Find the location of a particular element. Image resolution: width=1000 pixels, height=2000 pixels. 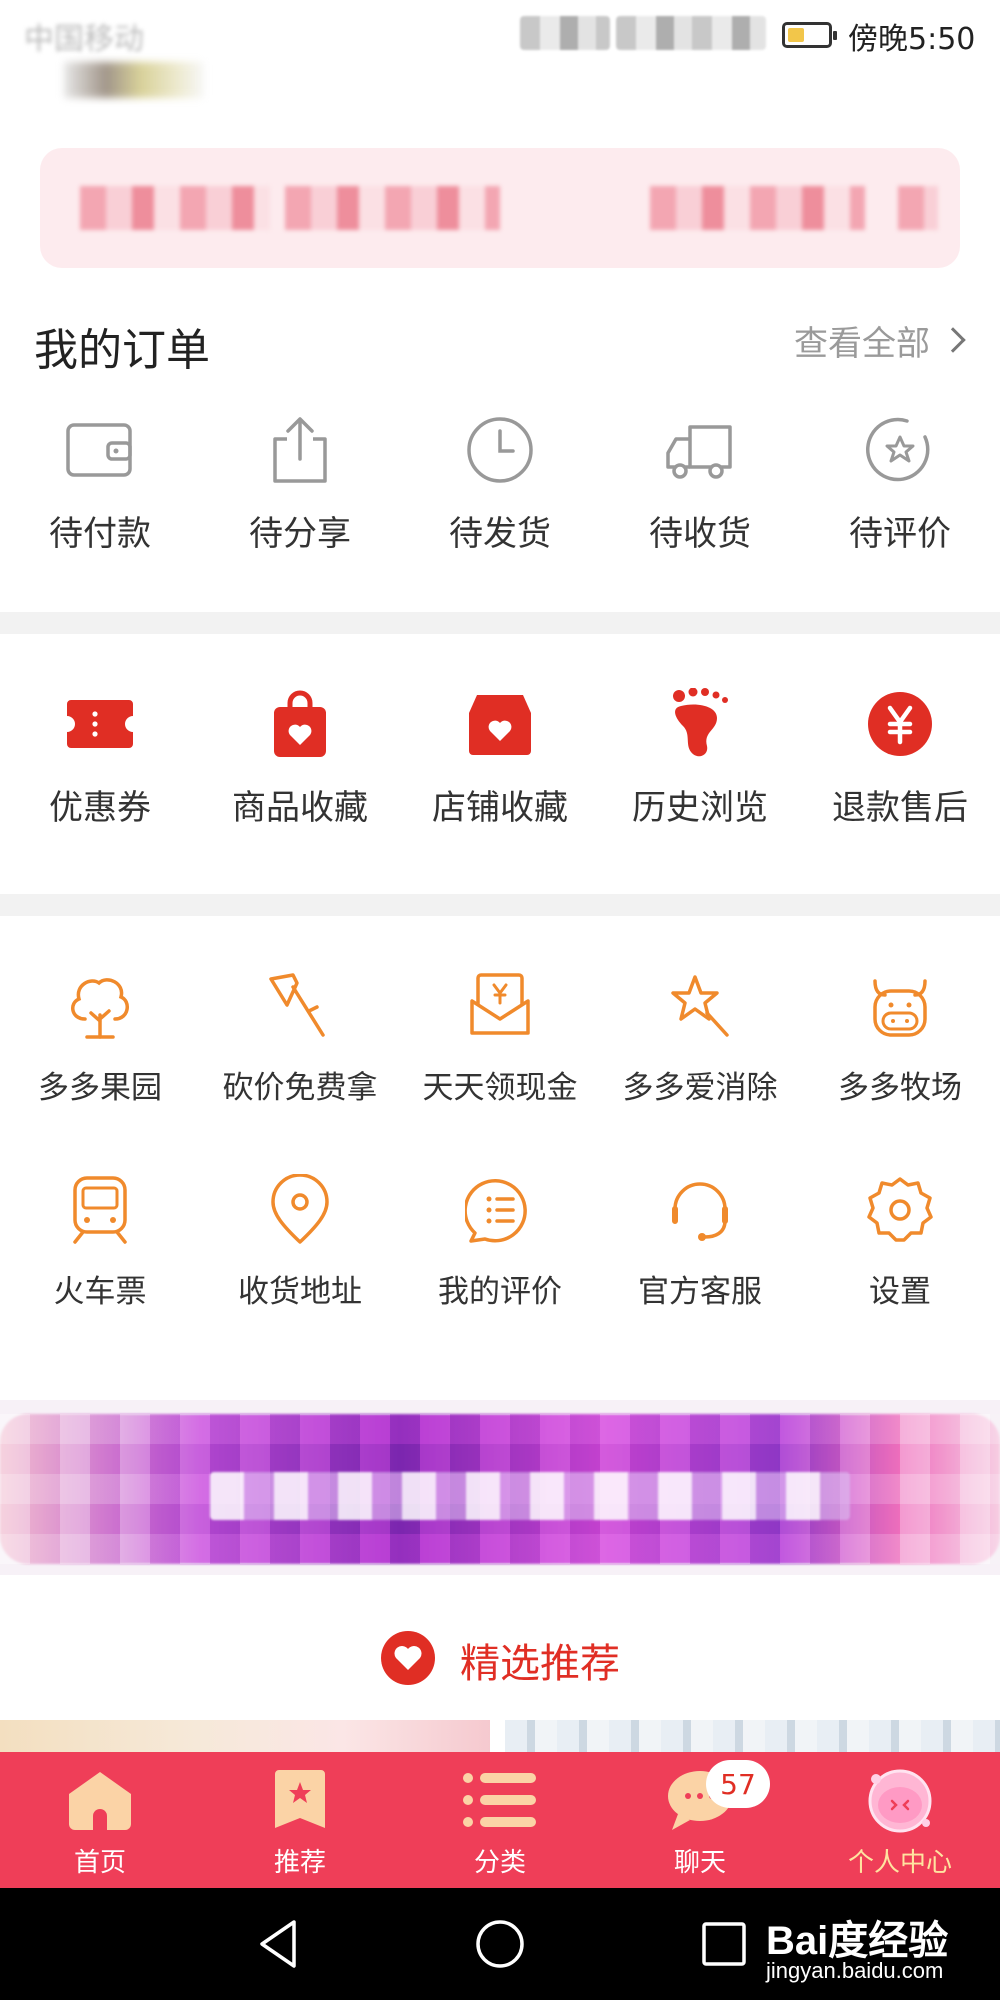

coupons: 优惠券 is located at coordinates (100, 756).